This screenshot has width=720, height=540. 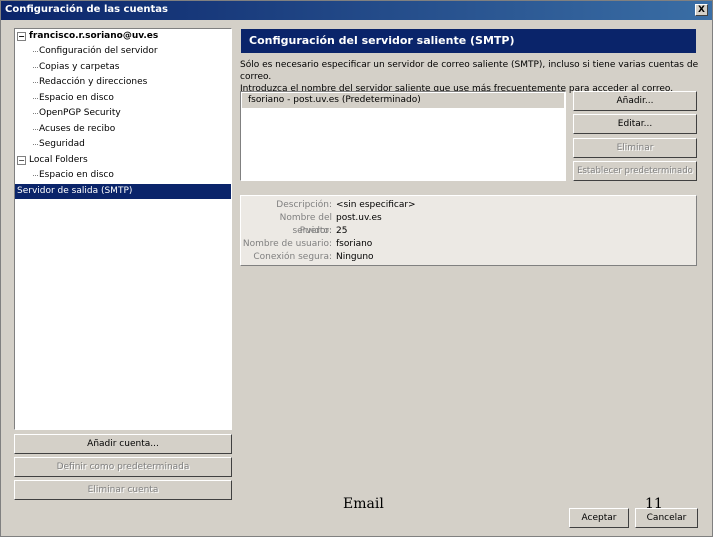 What do you see at coordinates (59, 144) in the screenshot?
I see `tree-item-security: Seguridad` at bounding box center [59, 144].